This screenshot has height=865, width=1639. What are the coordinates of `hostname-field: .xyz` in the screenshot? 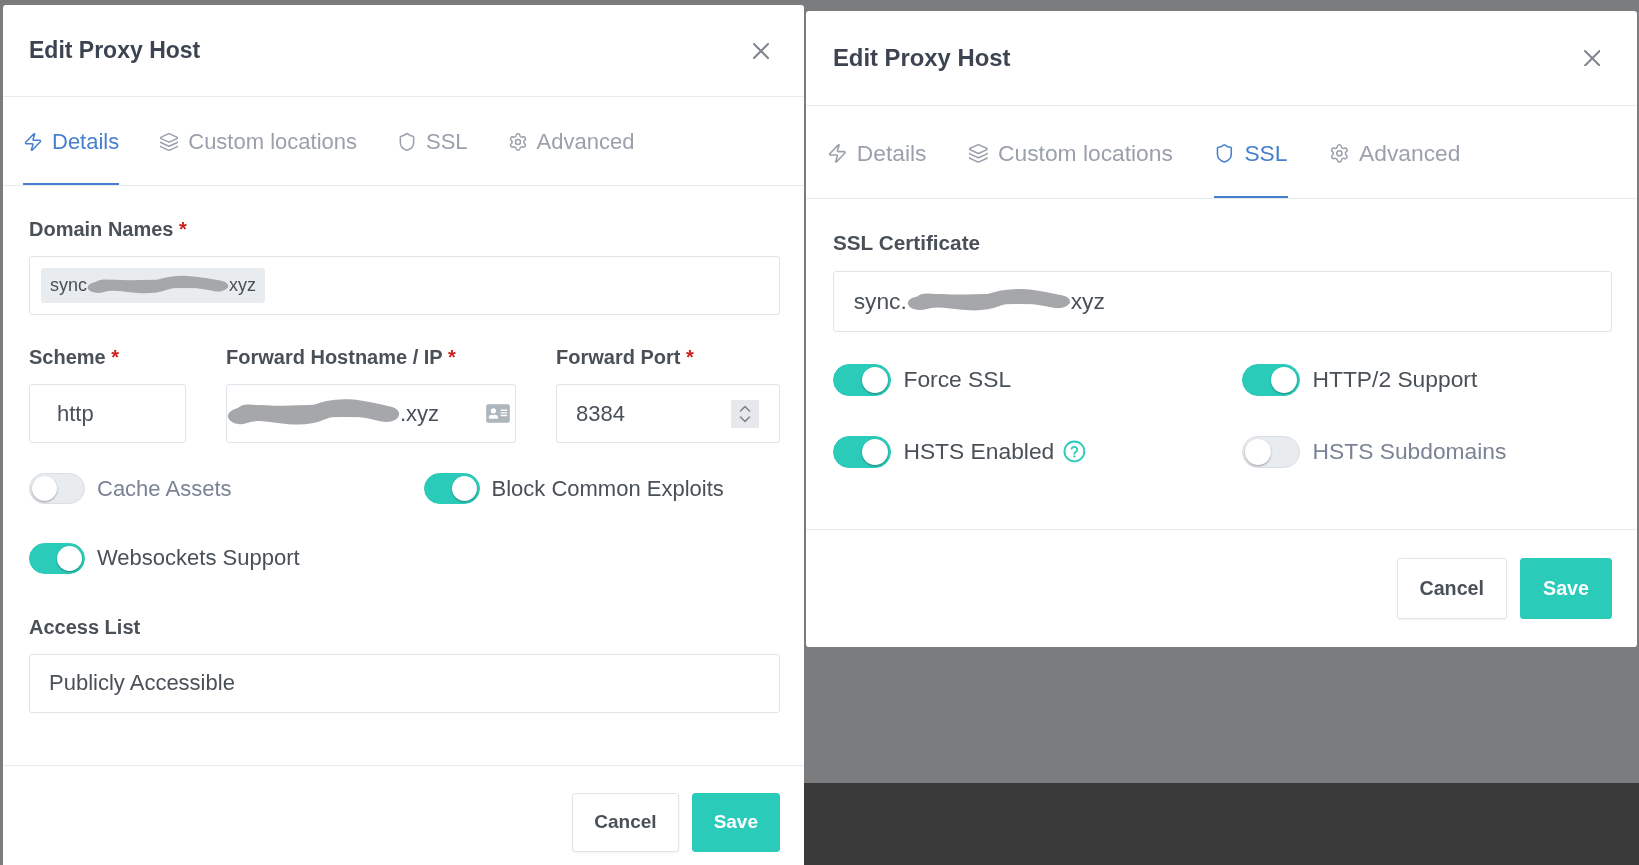 It's located at (371, 413).